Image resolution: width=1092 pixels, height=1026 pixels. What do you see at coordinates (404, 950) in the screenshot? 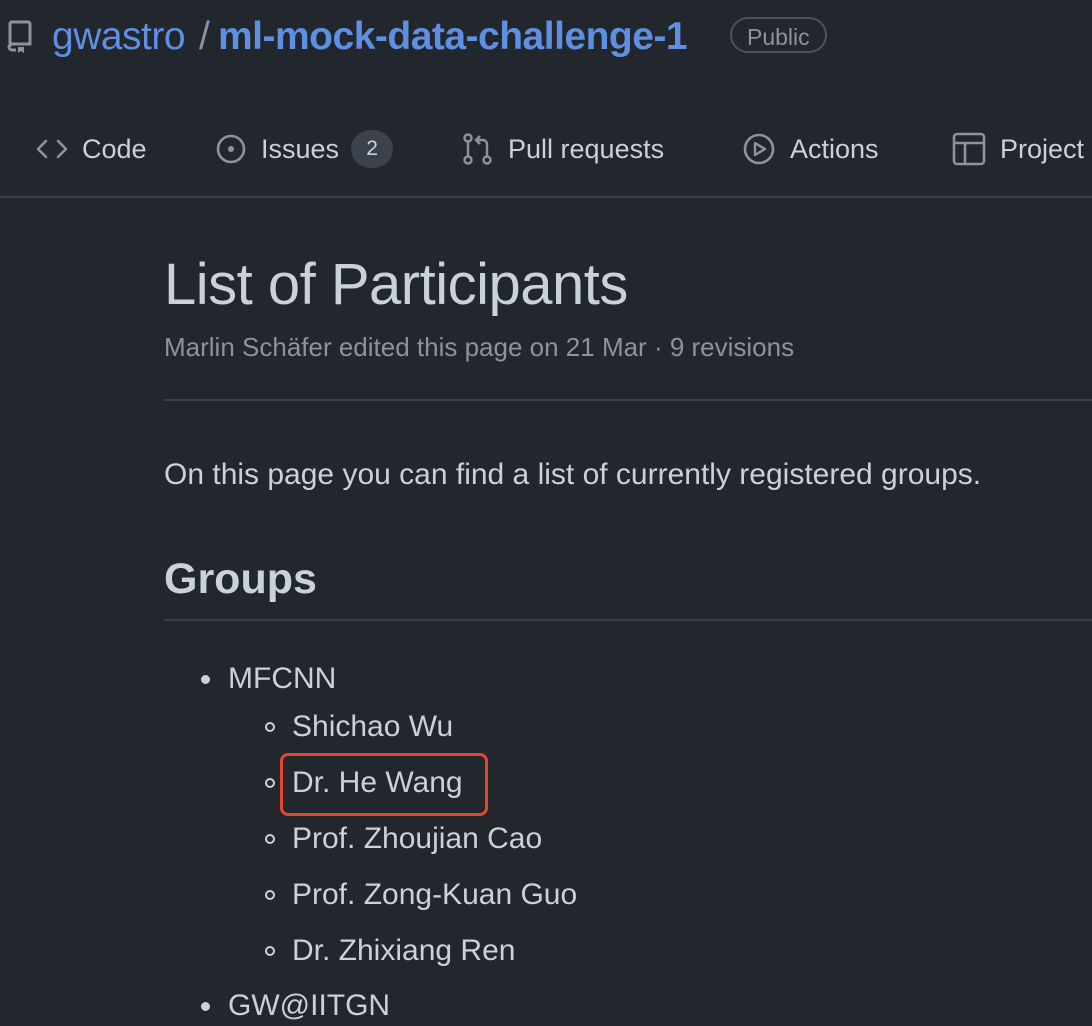
I see `list-item: Dr. Zhixiang Ren` at bounding box center [404, 950].